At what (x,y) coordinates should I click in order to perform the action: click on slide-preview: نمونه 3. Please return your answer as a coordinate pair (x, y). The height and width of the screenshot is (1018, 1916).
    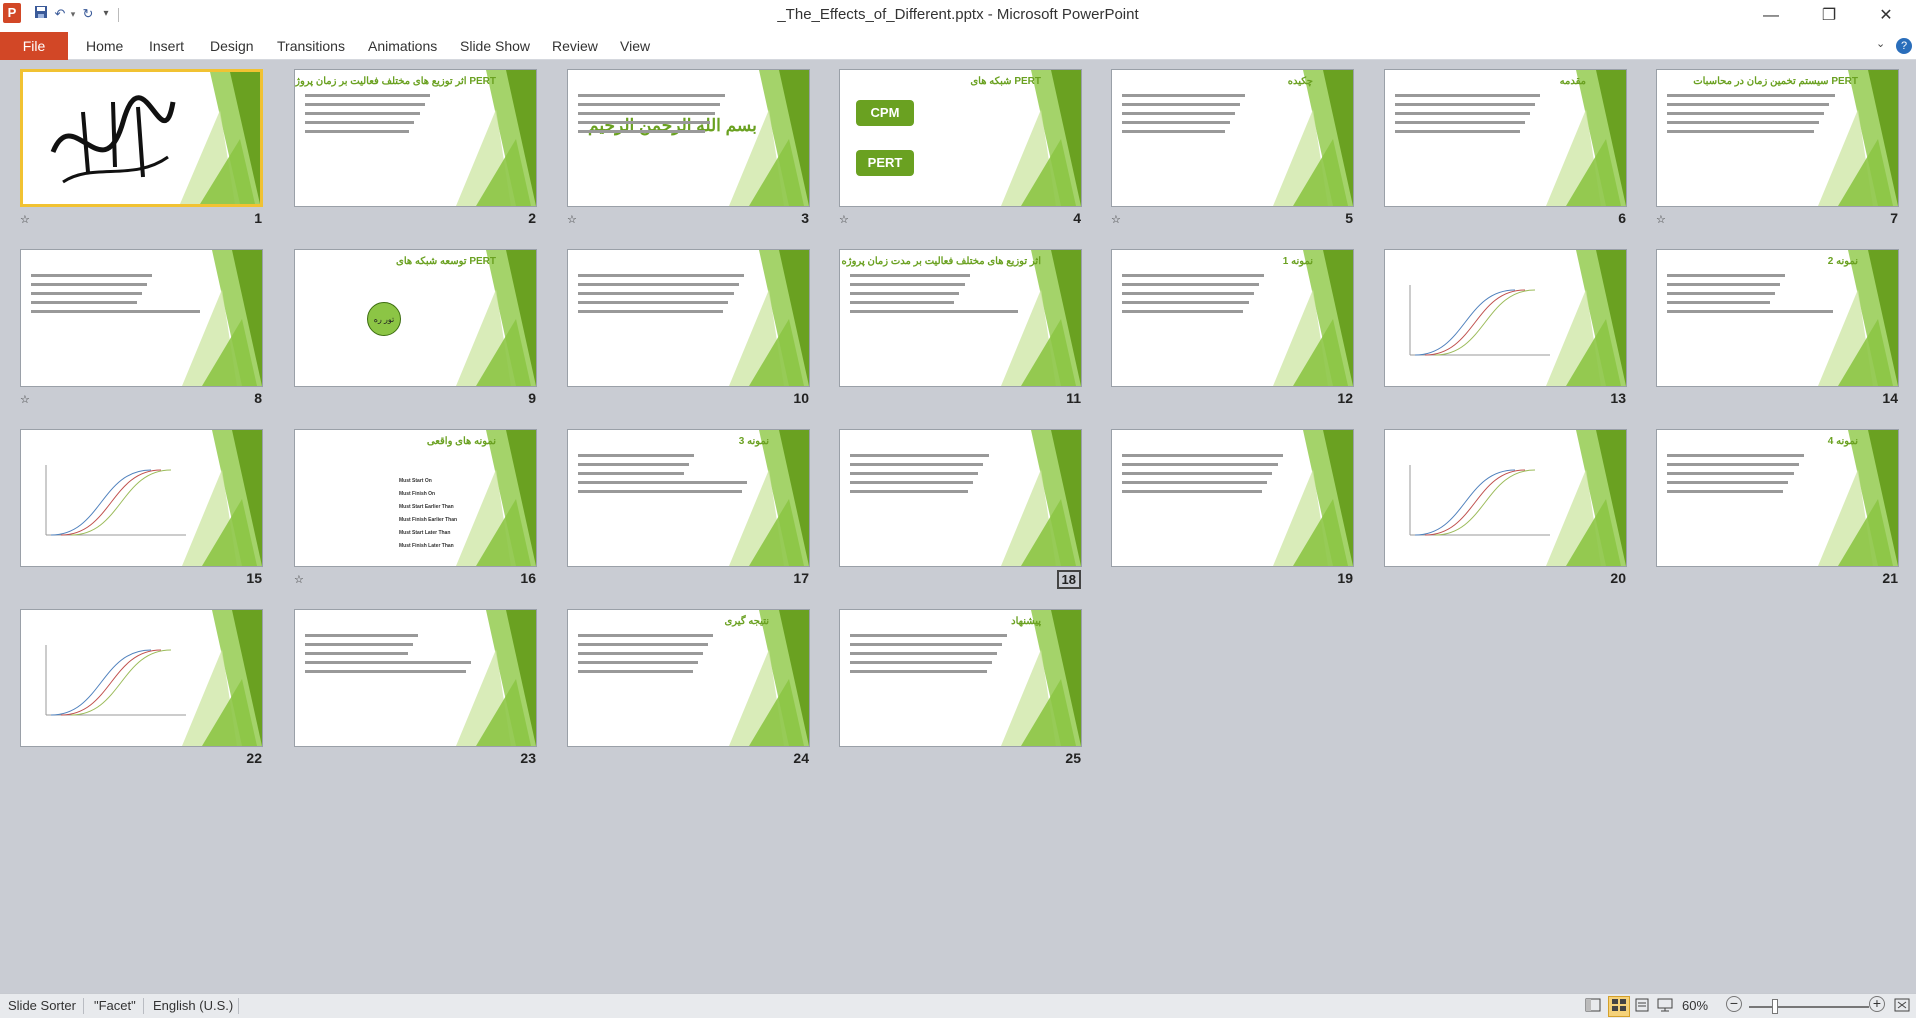
    Looking at the image, I should click on (688, 498).